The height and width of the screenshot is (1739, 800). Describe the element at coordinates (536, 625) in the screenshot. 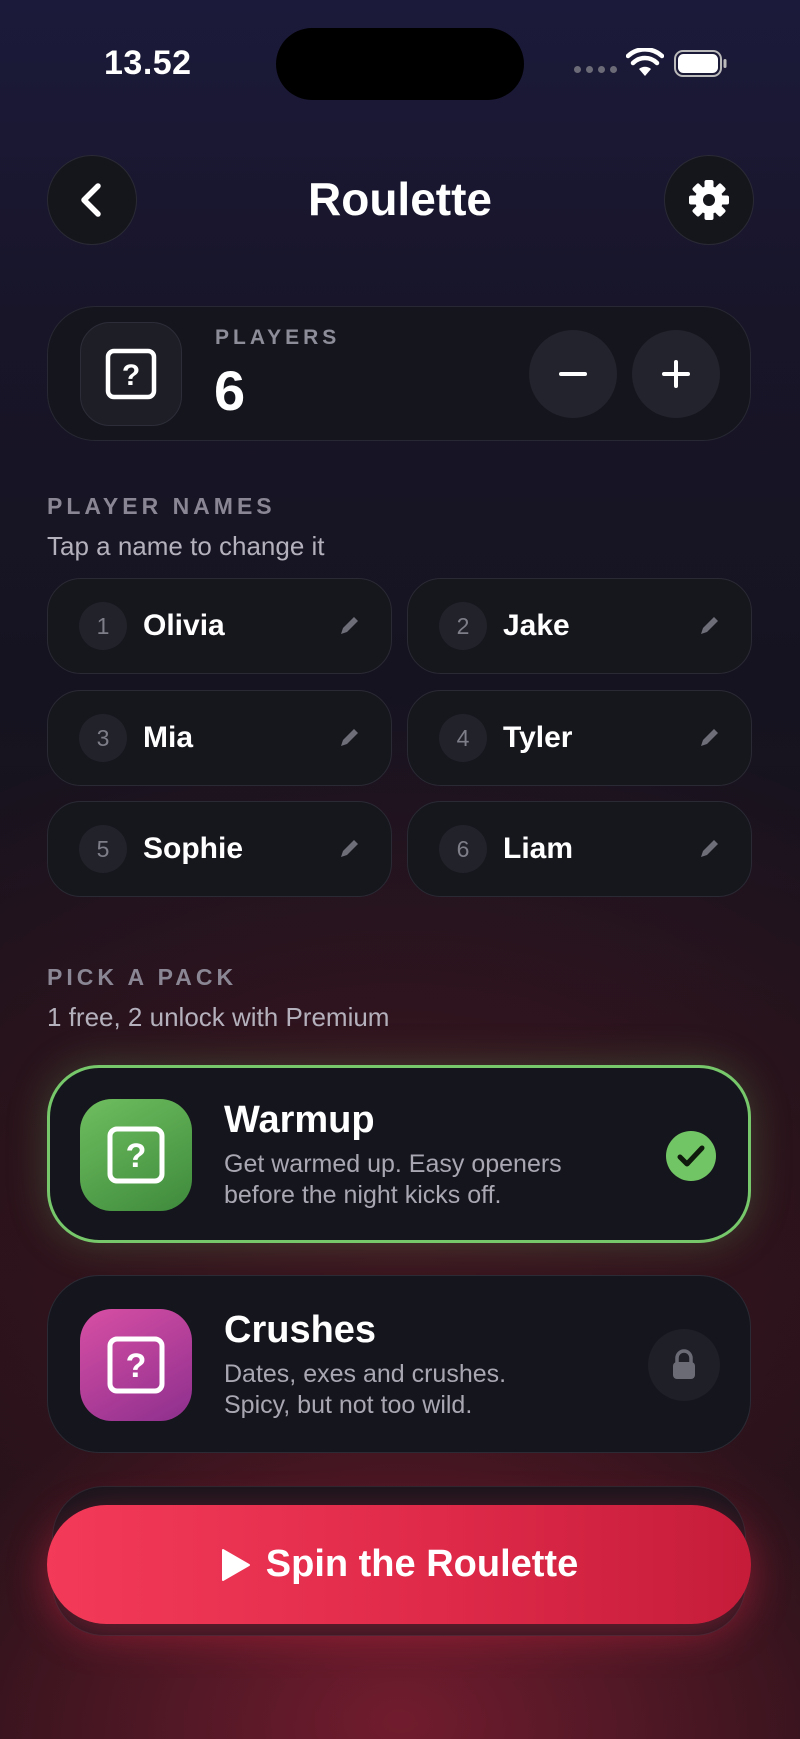

I see `player-name: Jake` at that location.